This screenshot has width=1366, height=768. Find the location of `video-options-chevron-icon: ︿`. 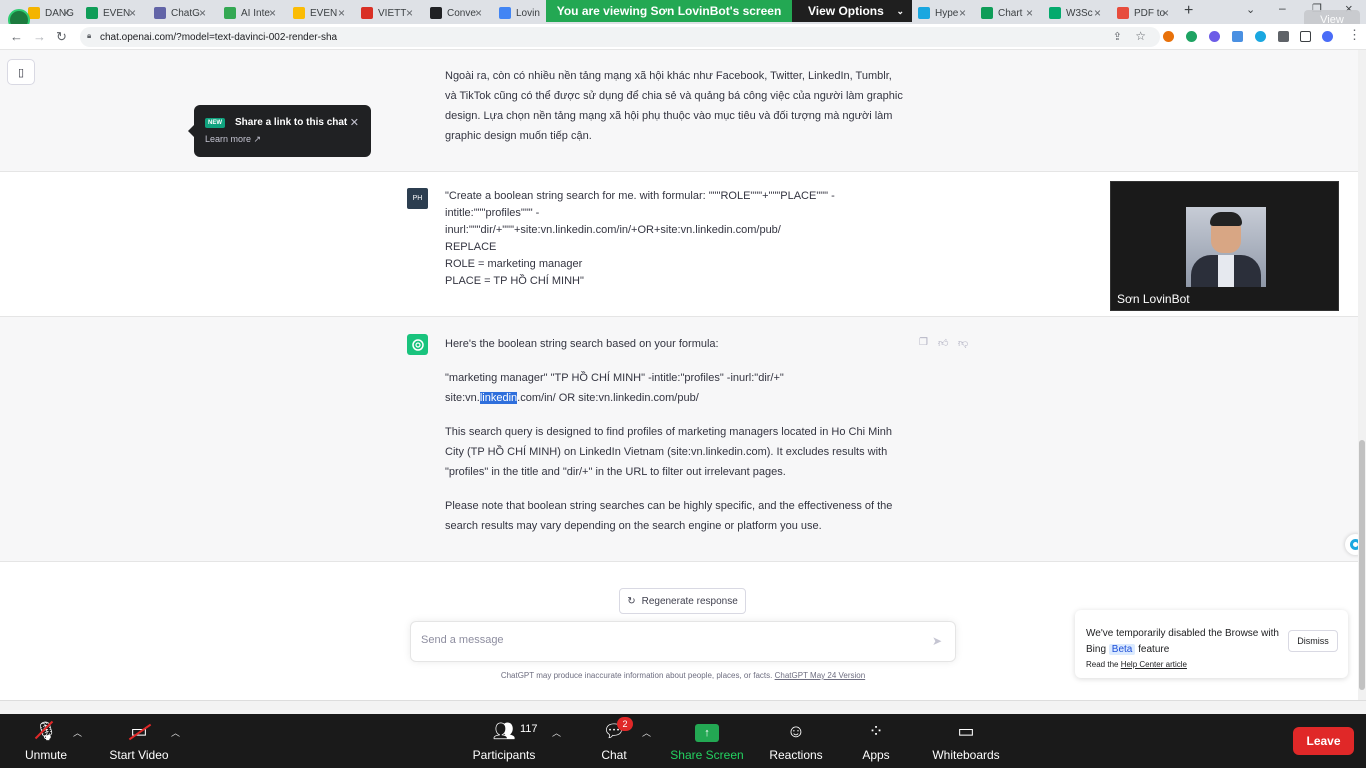

video-options-chevron-icon: ︿ is located at coordinates (175, 732).